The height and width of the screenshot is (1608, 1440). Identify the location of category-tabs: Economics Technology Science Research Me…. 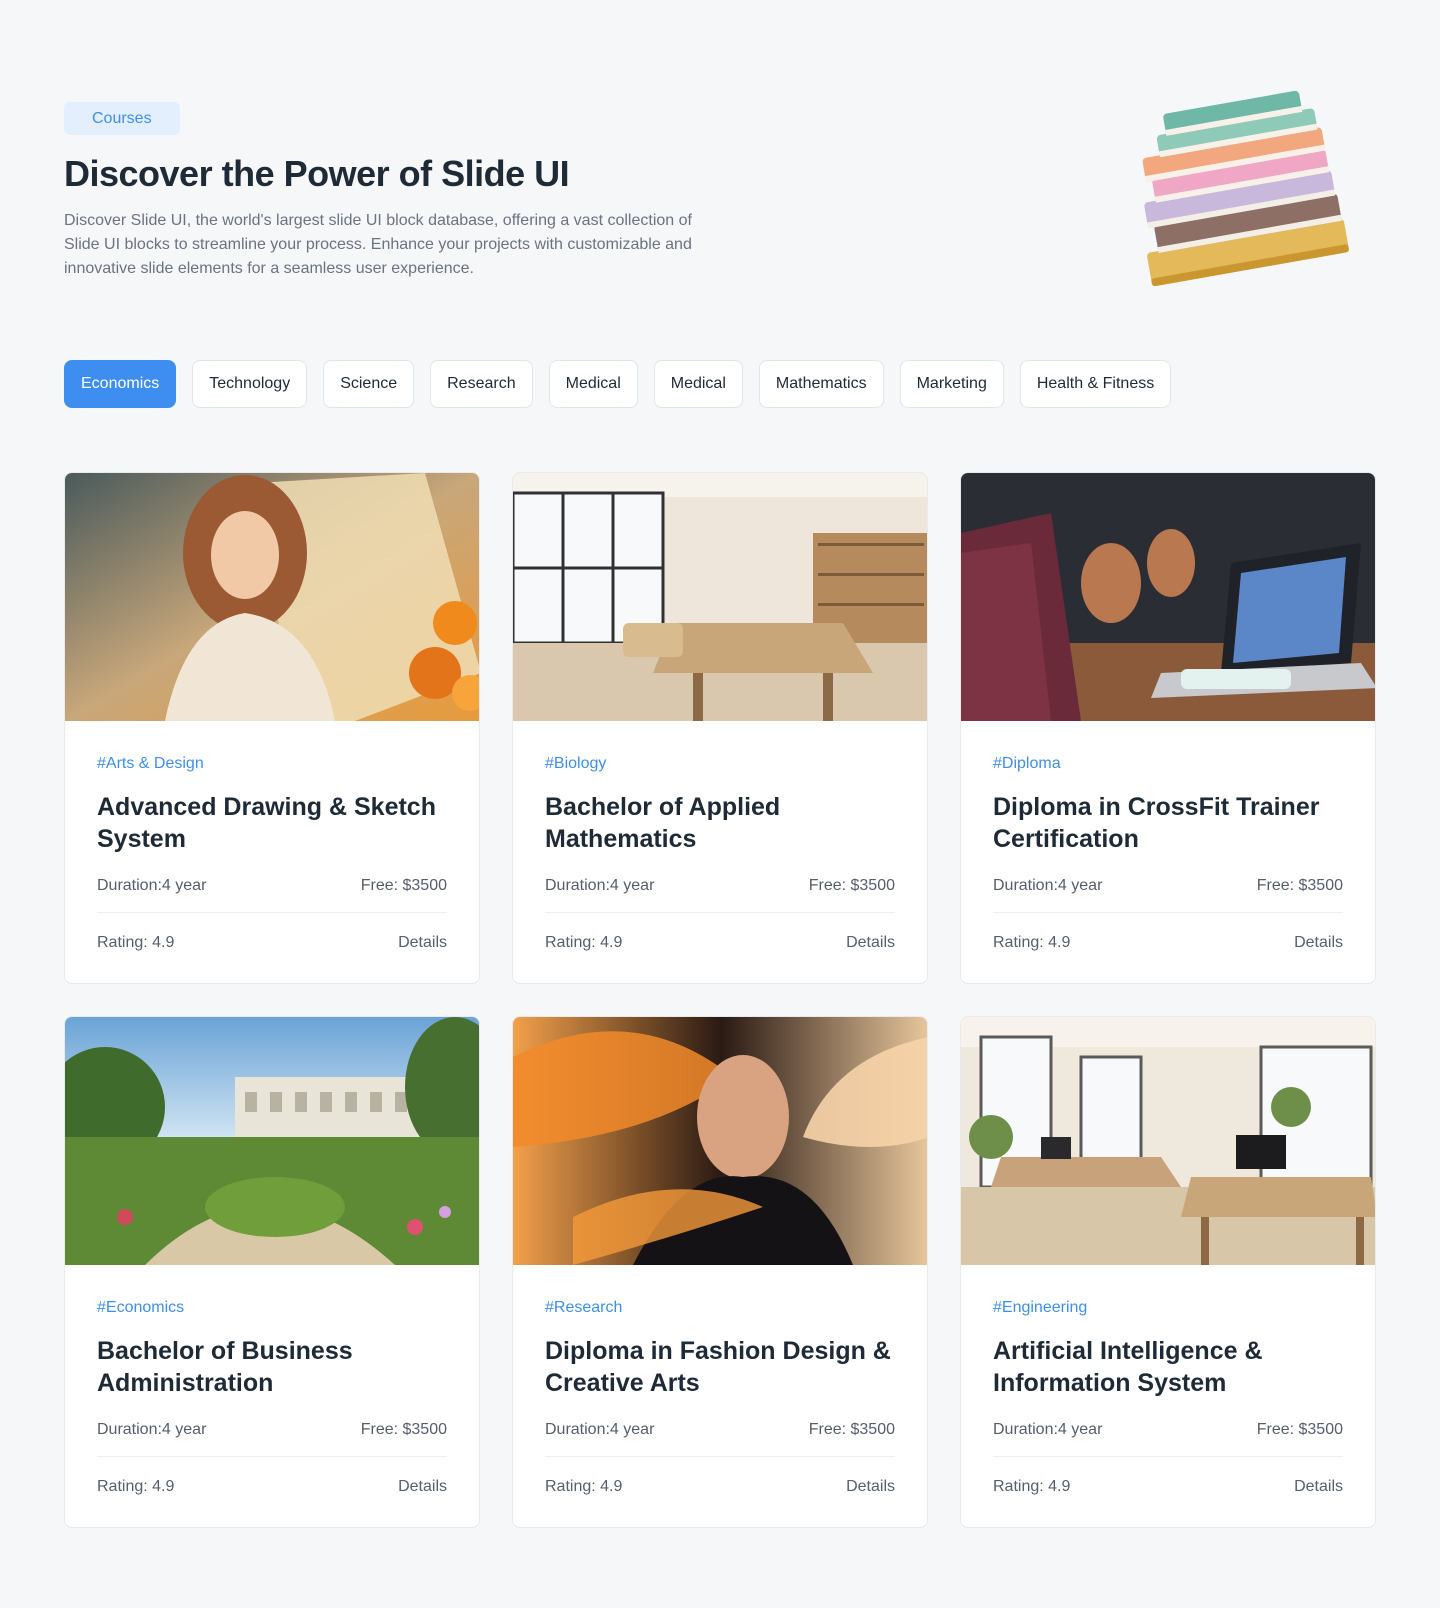
(618, 384).